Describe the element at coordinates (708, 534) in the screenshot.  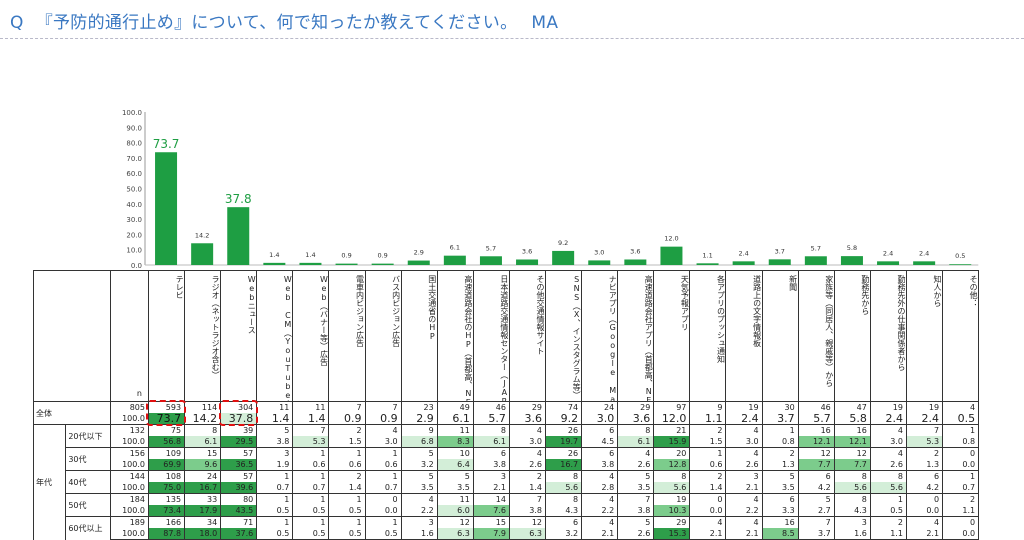
I see `pct-cell: 2.1` at that location.